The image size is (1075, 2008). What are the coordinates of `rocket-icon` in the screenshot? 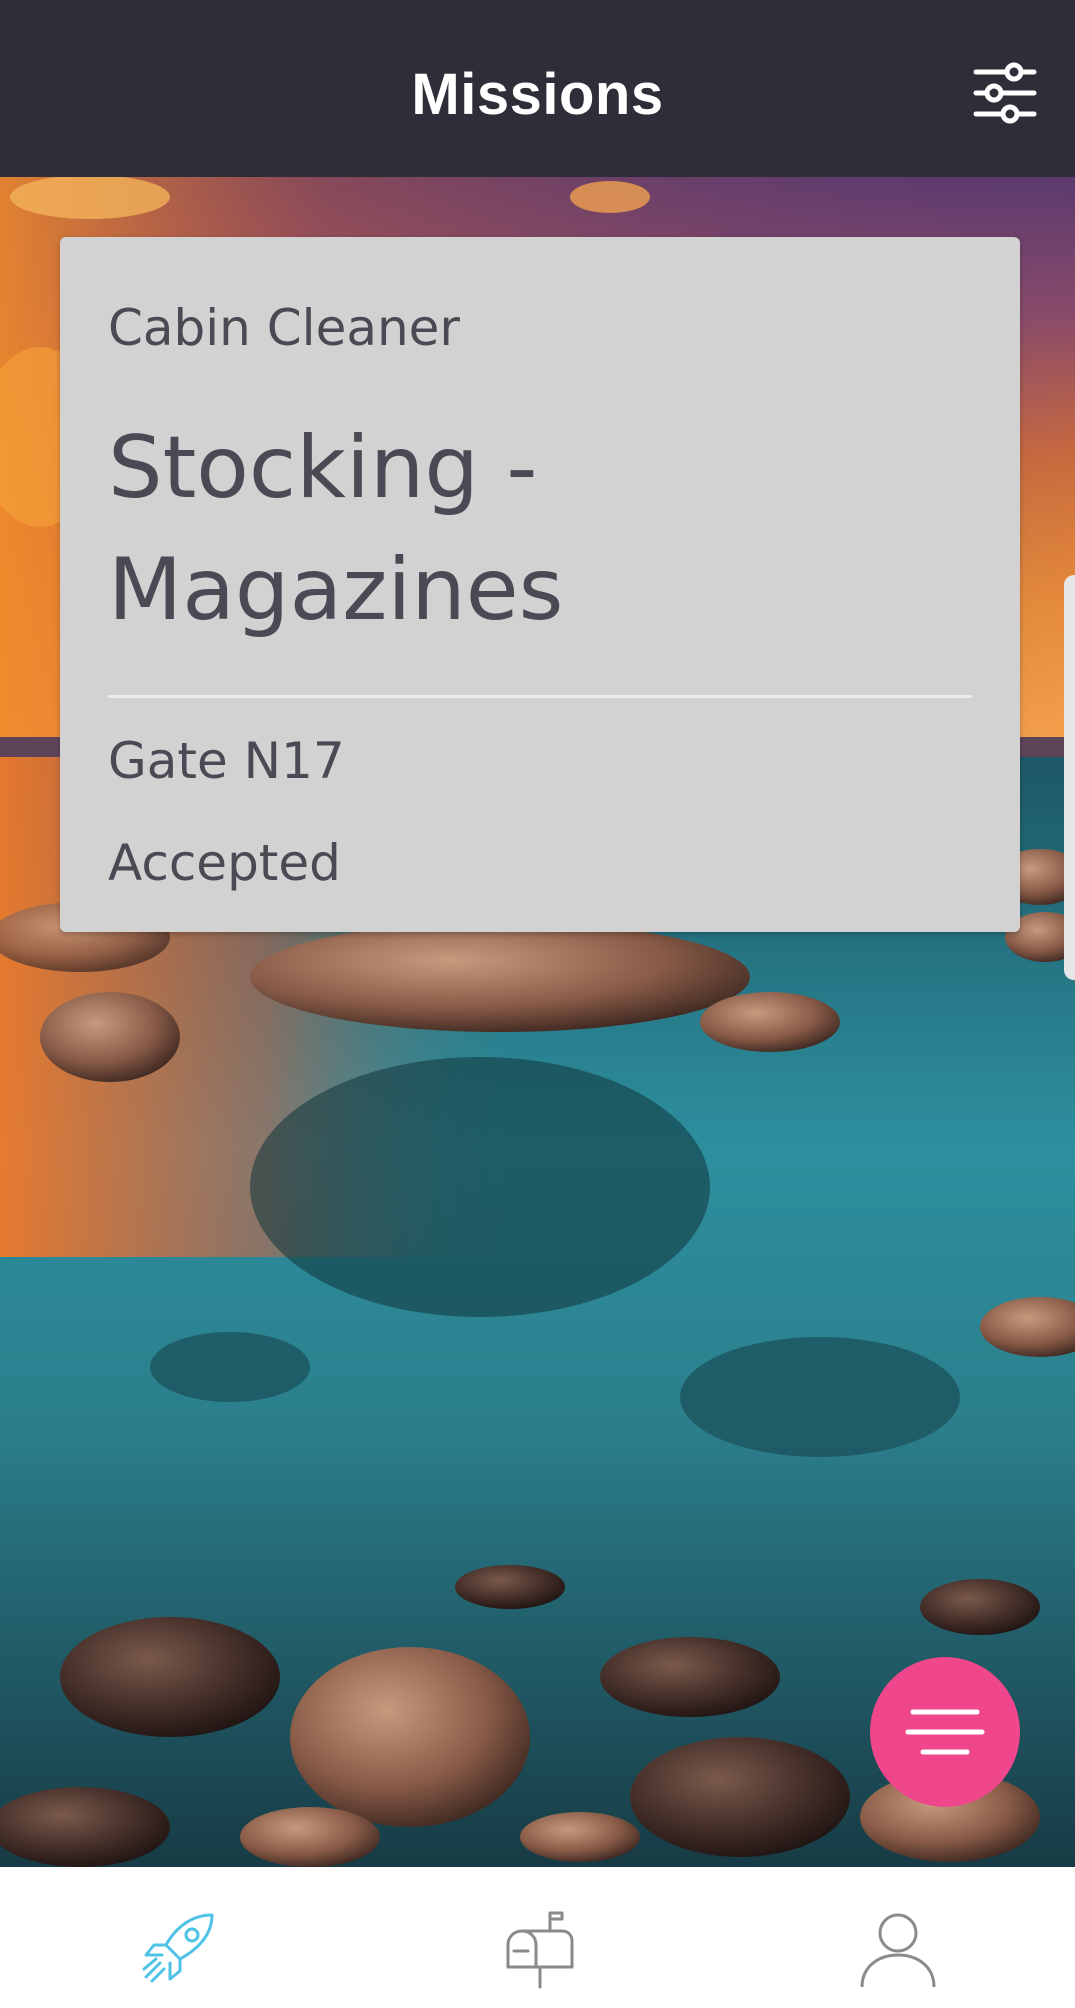 It's located at (178, 1948).